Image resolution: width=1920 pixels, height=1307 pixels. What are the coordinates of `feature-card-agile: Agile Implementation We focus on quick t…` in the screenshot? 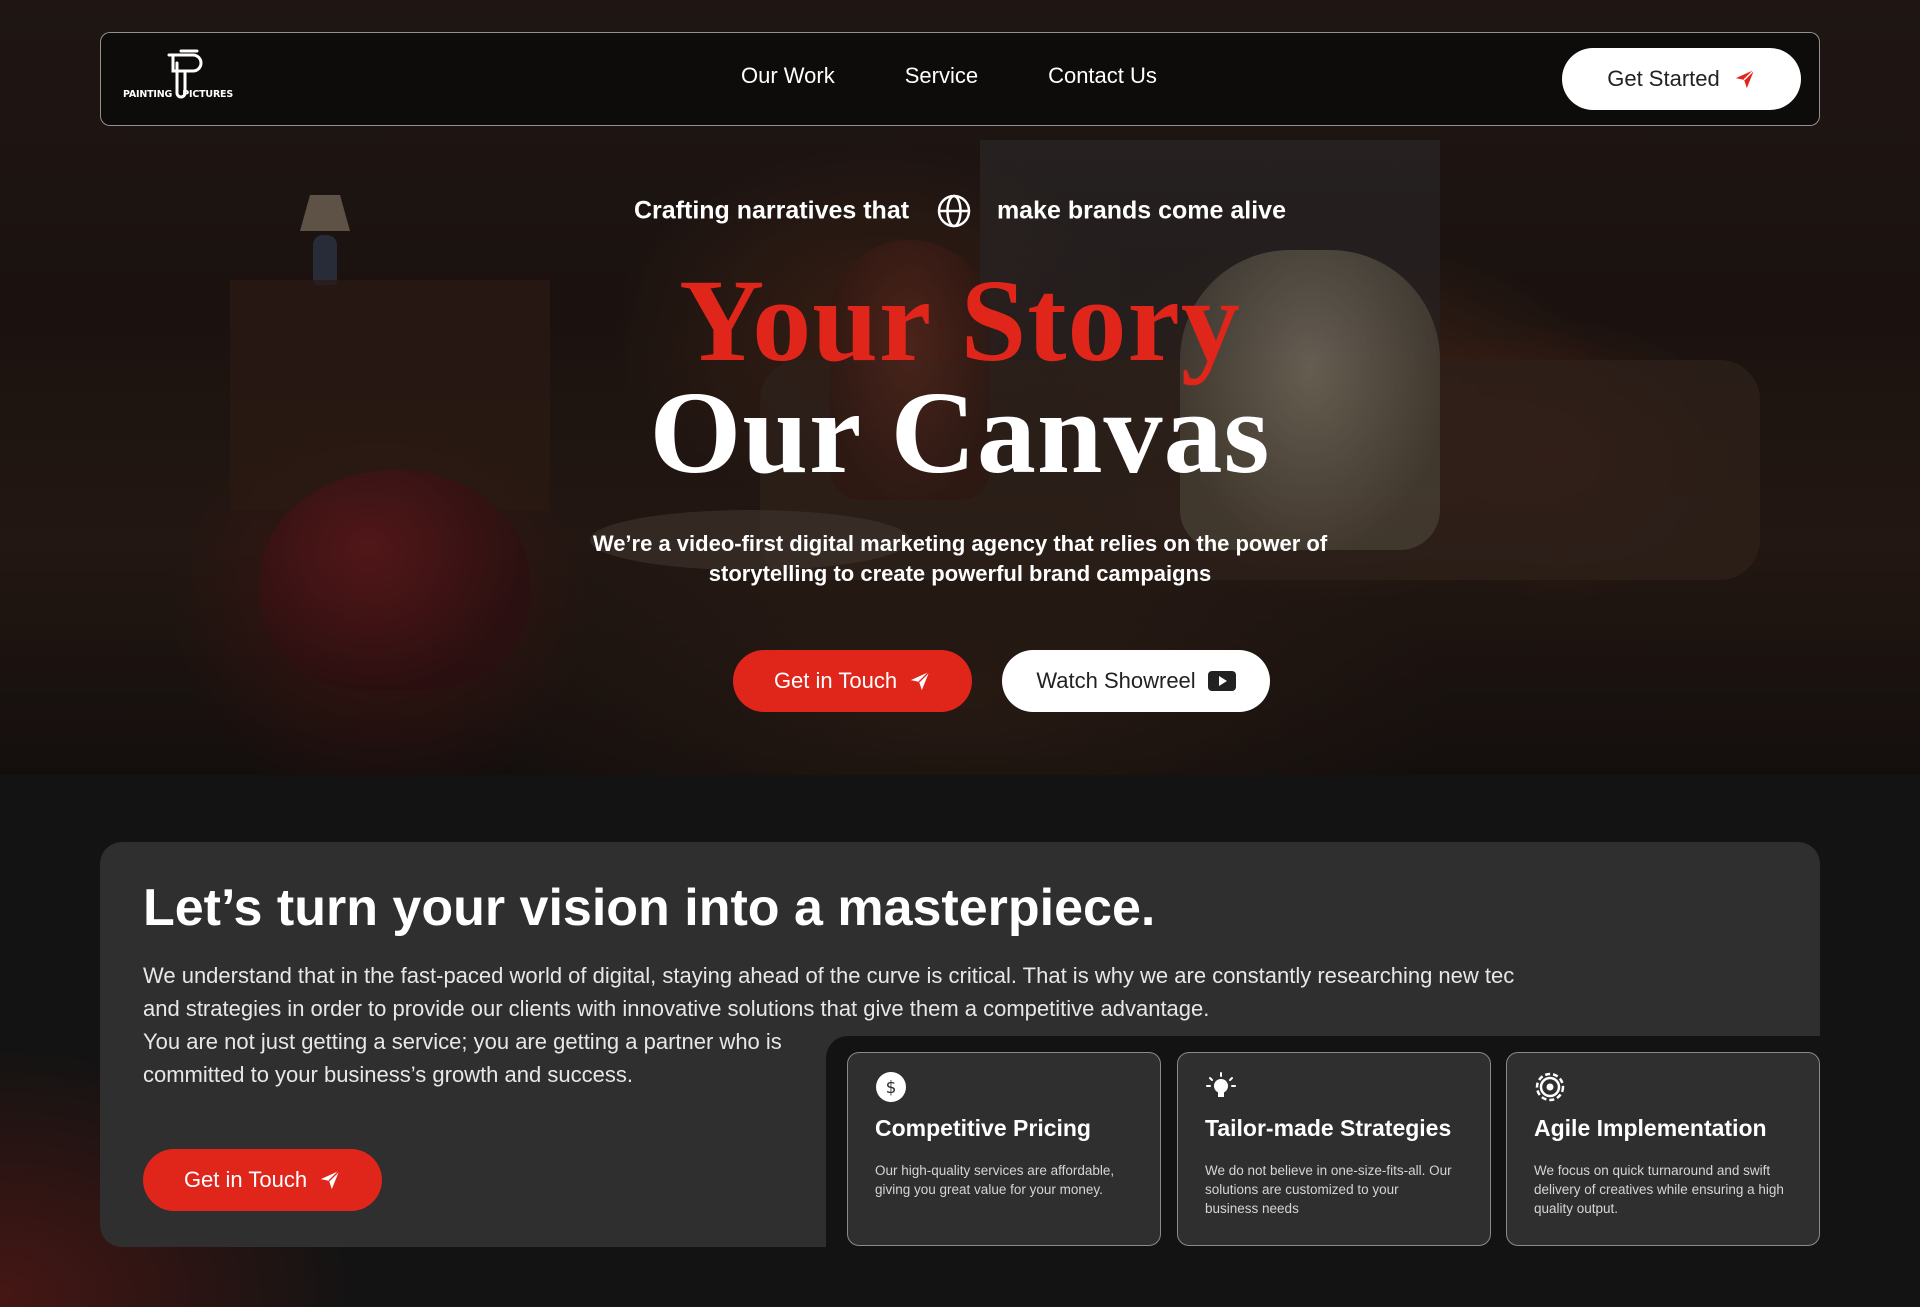 It's located at (1663, 1149).